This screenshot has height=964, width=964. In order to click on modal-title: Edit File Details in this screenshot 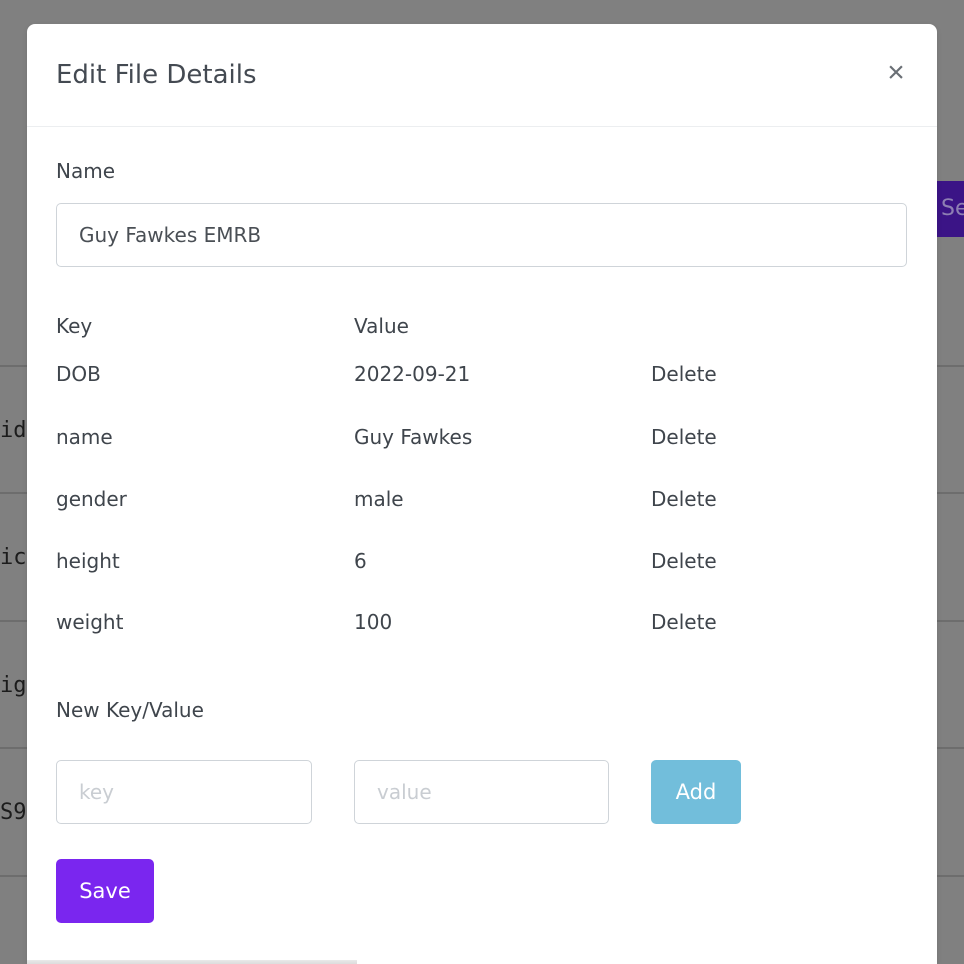, I will do `click(156, 75)`.